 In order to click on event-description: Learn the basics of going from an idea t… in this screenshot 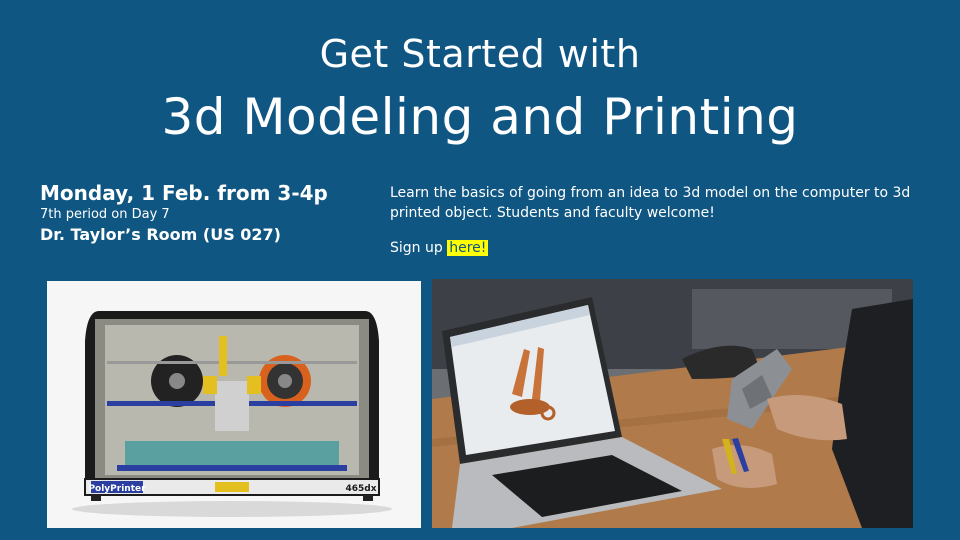, I will do `click(650, 203)`.